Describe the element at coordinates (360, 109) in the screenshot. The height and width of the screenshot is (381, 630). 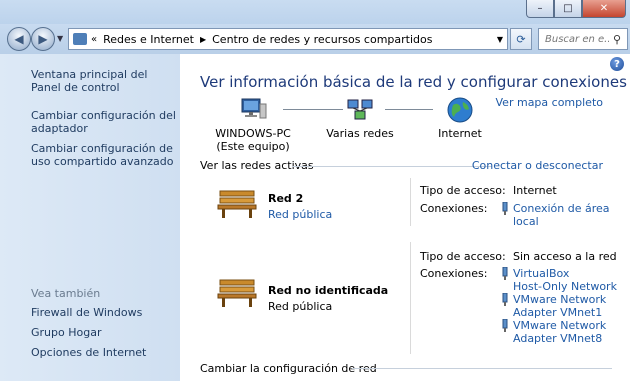
I see `network-icon` at that location.